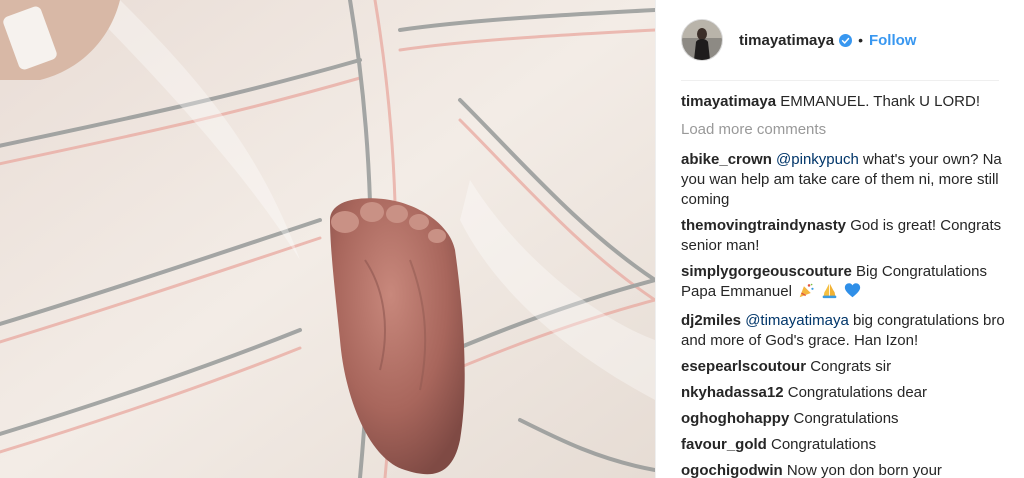 This screenshot has width=1024, height=478. Describe the element at coordinates (893, 40) in the screenshot. I see `follow-button: Follow` at that location.